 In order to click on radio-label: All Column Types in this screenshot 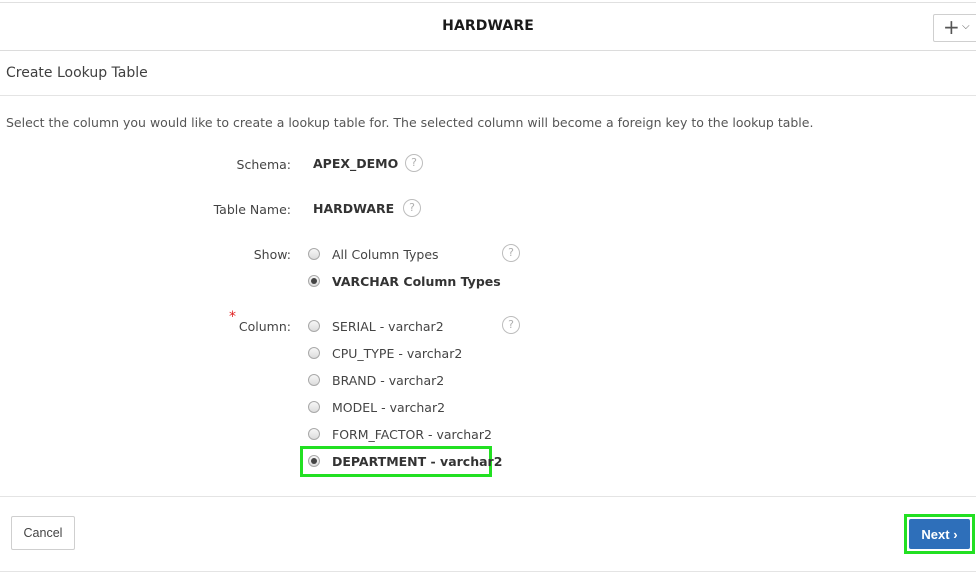, I will do `click(385, 254)`.